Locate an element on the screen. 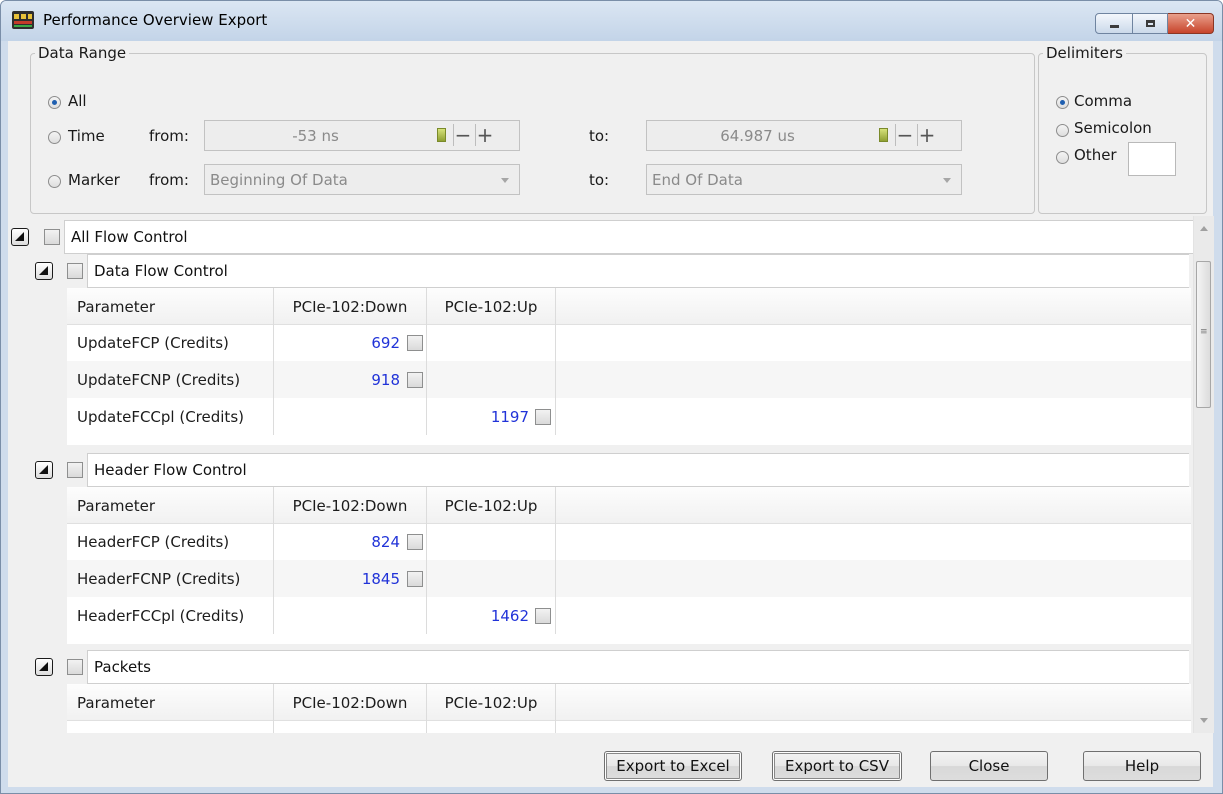 The image size is (1223, 794). section-title: Header Flow Control is located at coordinates (170, 470).